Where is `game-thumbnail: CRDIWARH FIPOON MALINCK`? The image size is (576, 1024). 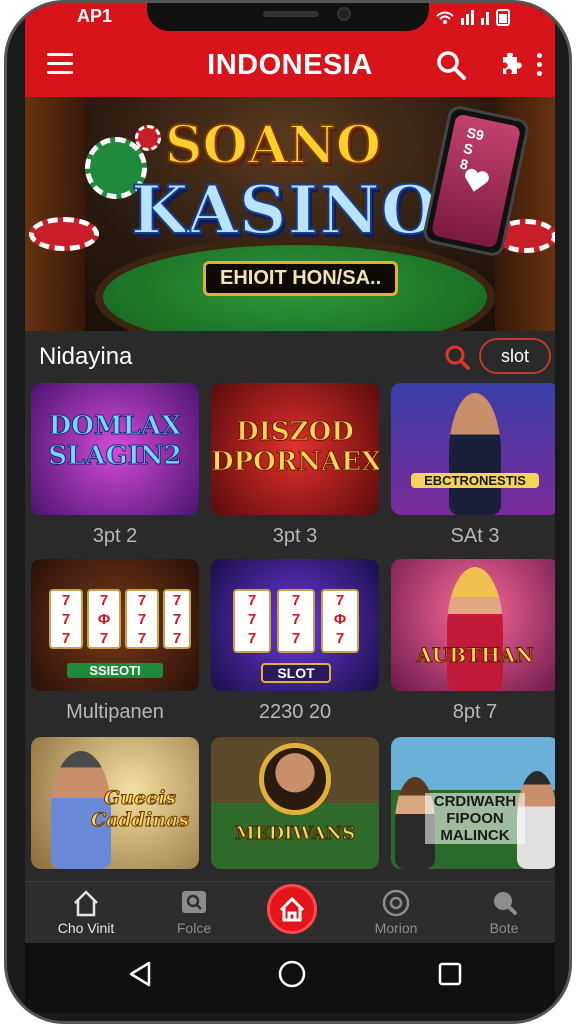
game-thumbnail: CRDIWARH FIPOON MALINCK is located at coordinates (473, 803).